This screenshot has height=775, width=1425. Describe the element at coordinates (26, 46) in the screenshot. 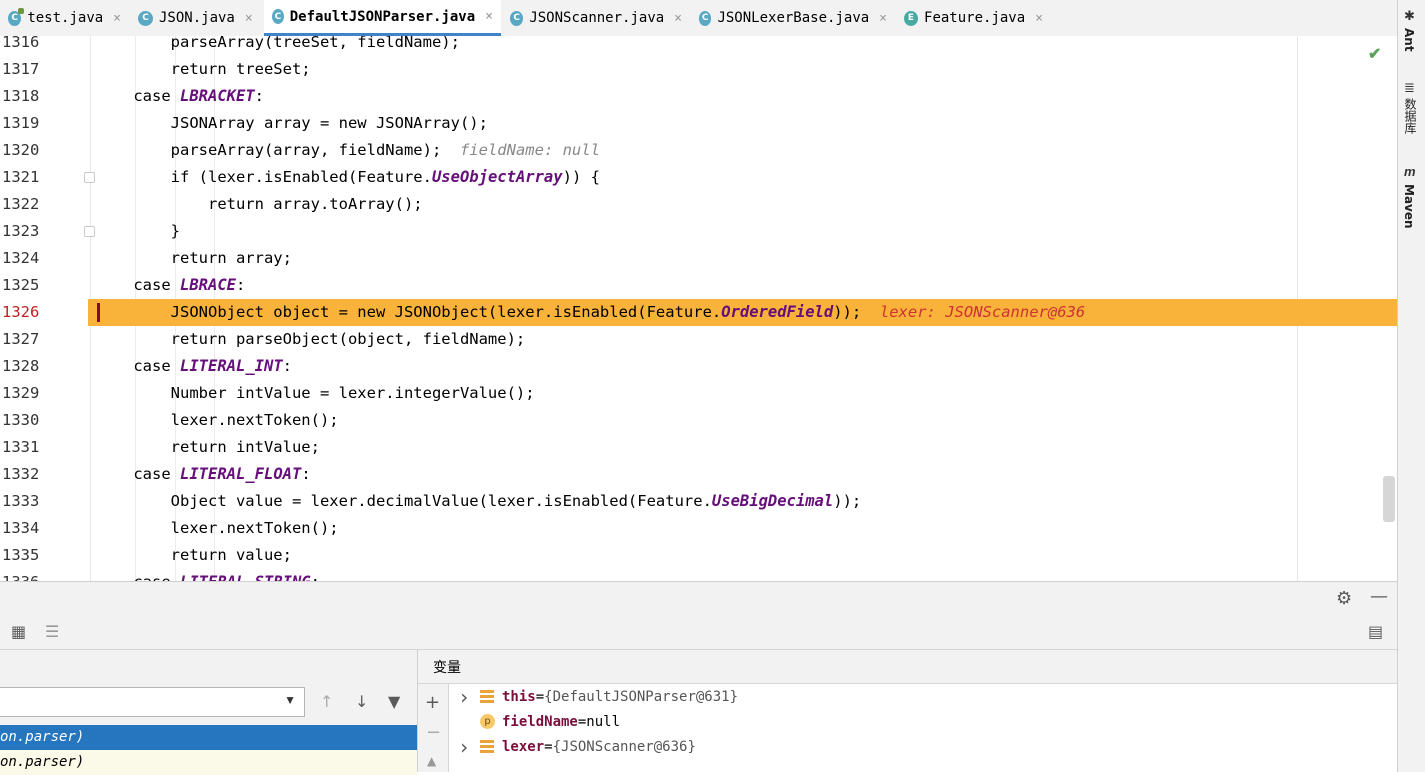

I see `line-number: 1316` at that location.